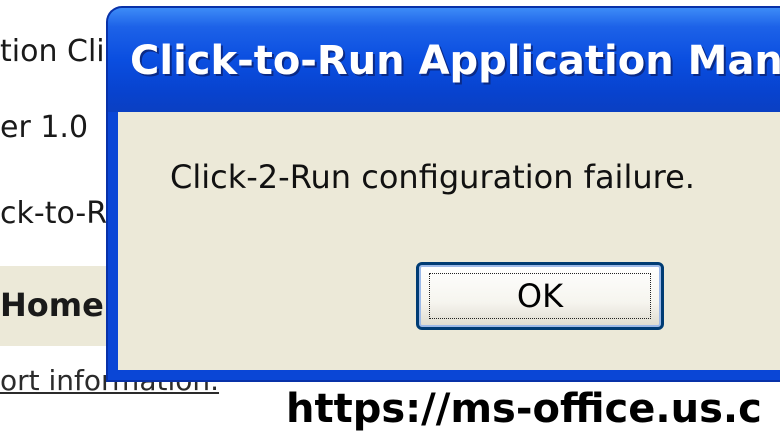 This screenshot has height=440, width=780. I want to click on ok-button-label: OK, so click(540, 296).